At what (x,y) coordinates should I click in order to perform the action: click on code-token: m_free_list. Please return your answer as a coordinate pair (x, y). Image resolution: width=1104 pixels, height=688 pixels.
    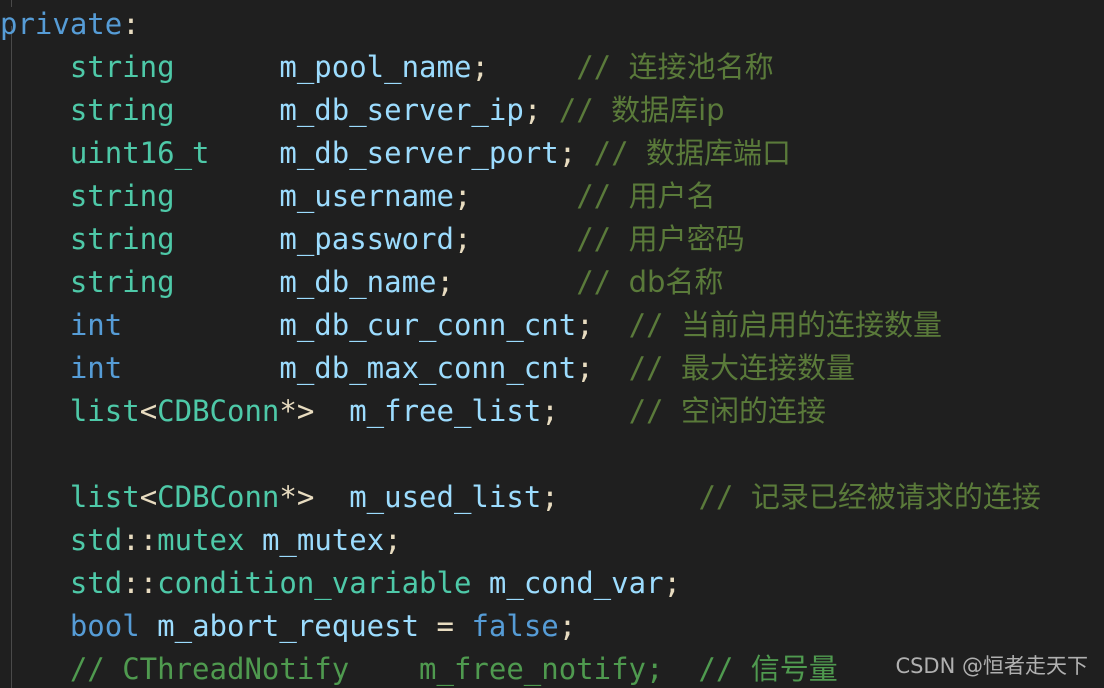
    Looking at the image, I should click on (445, 411).